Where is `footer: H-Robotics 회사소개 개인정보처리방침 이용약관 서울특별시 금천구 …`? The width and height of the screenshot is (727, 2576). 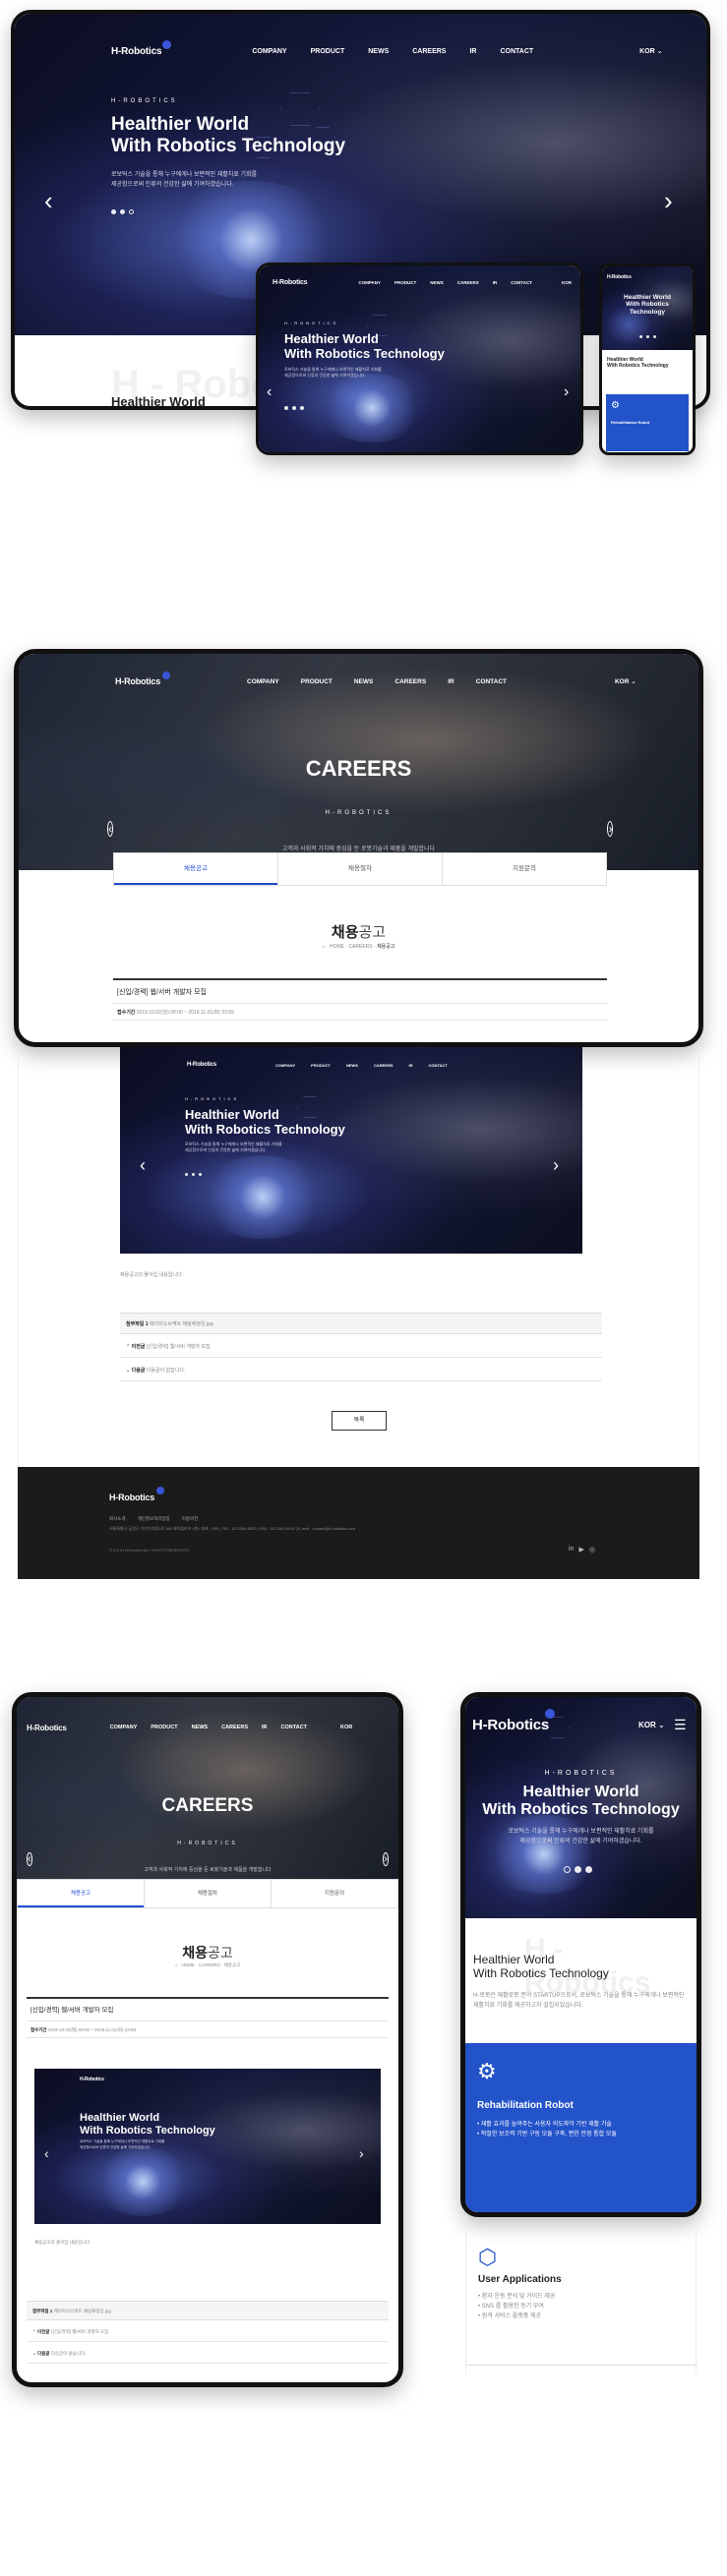 footer: H-Robotics 회사소개 개인정보처리방침 이용약관 서울특별시 금천구 … is located at coordinates (358, 1523).